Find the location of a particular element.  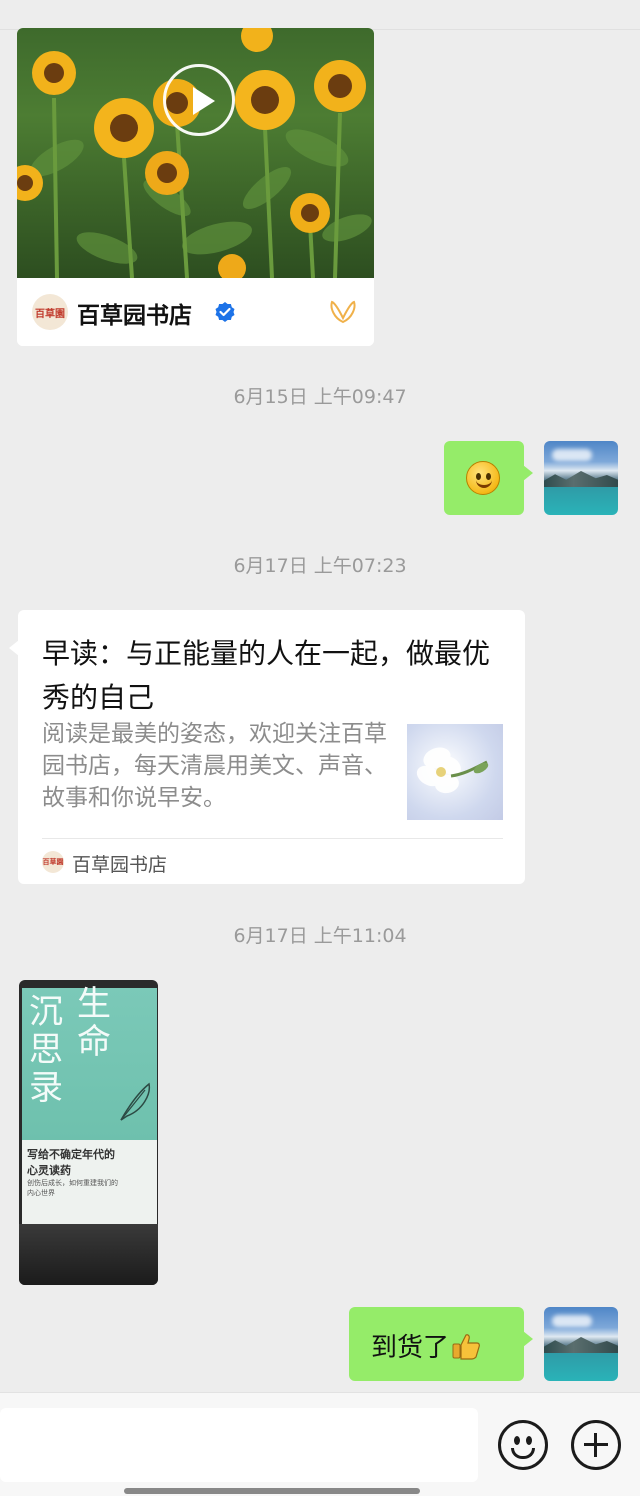

chat-input-bar is located at coordinates (320, 1444).